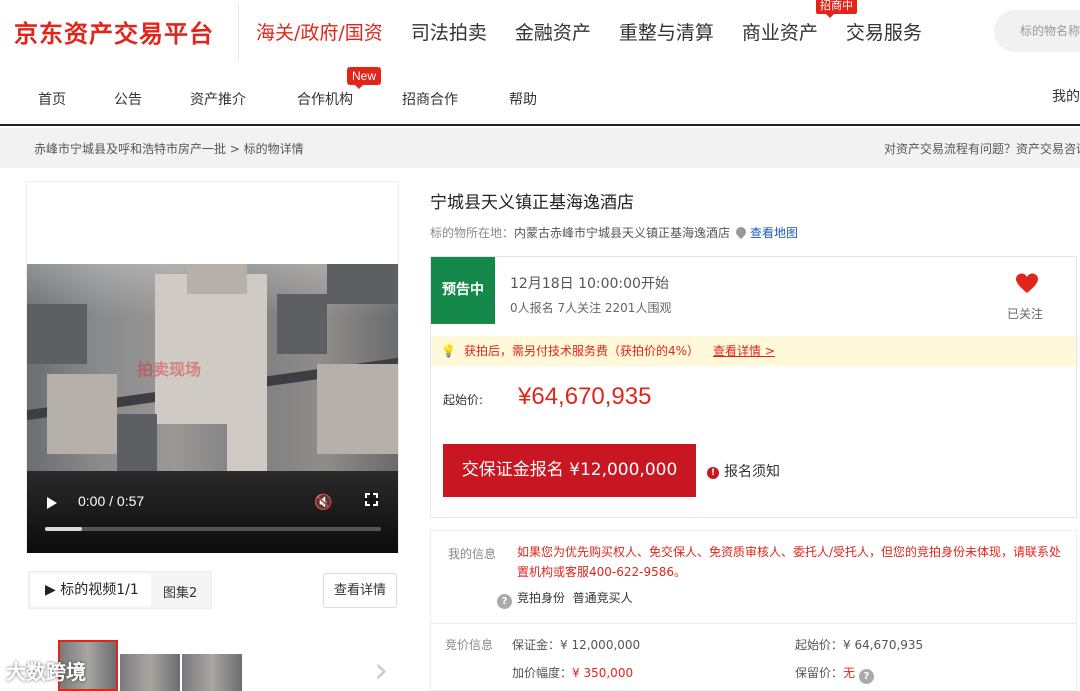 Image resolution: width=1080 pixels, height=691 pixels. I want to click on registration-notice-link: ! 报名须知, so click(743, 471).